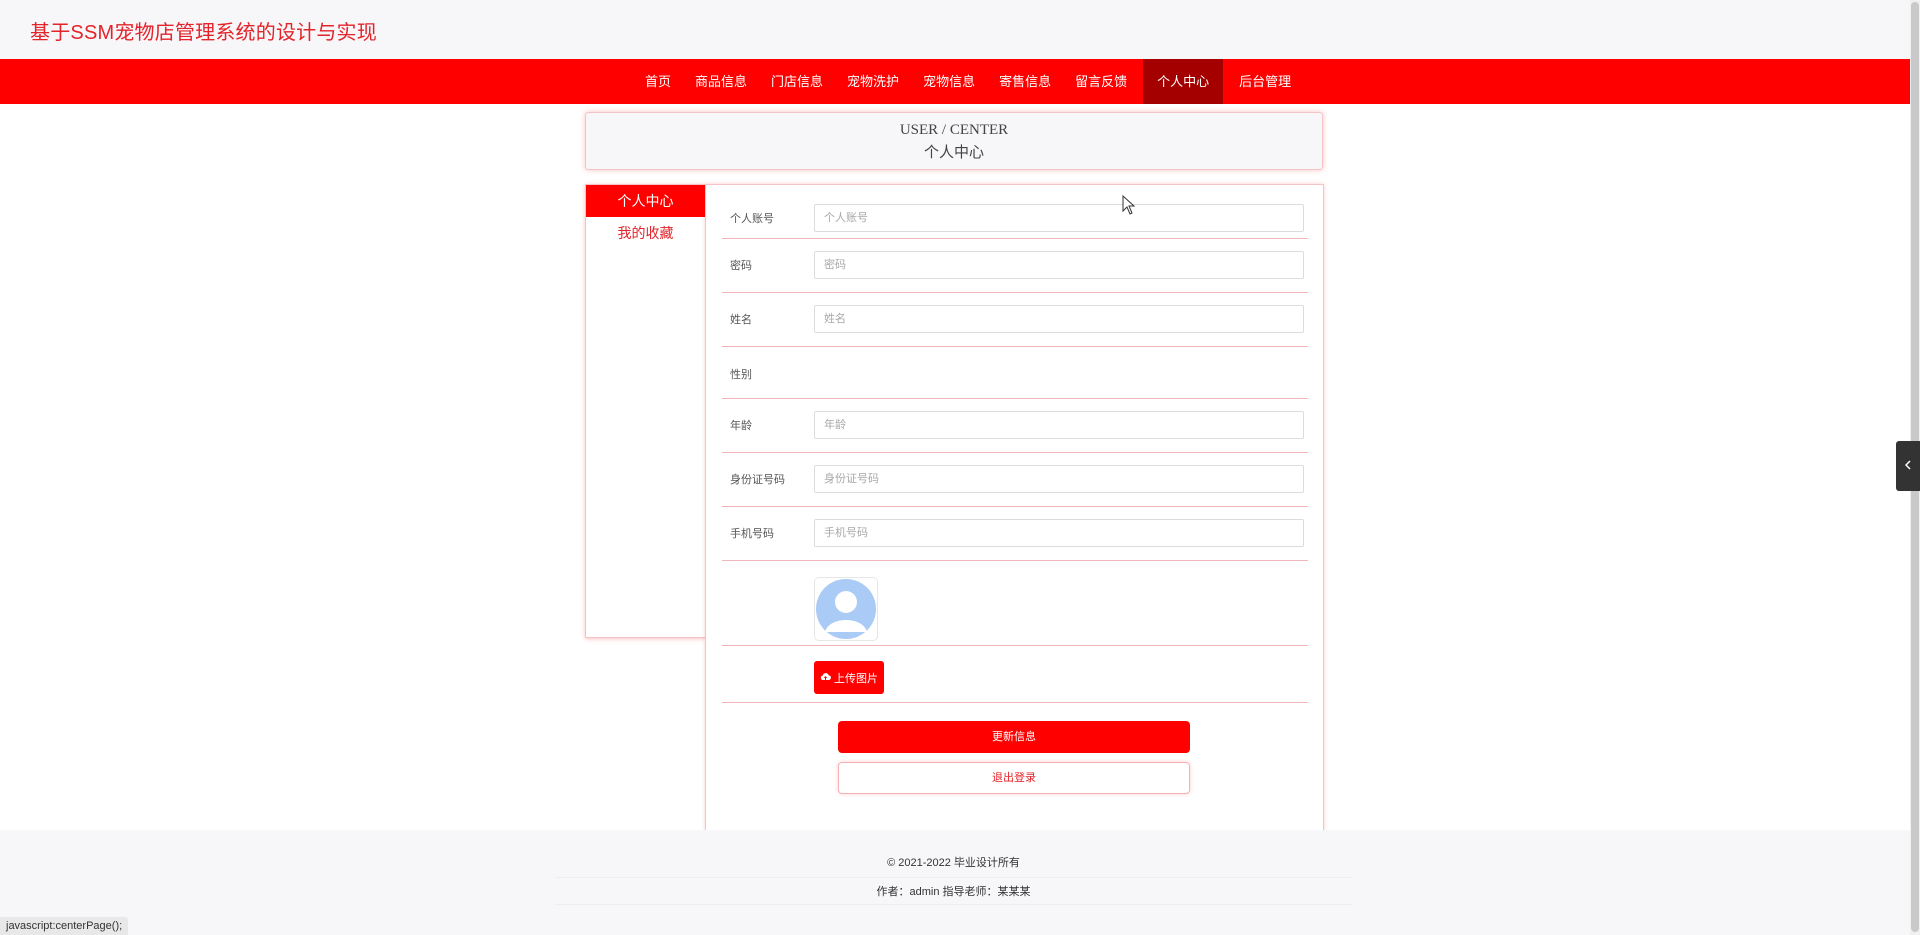 The width and height of the screenshot is (1920, 935). Describe the element at coordinates (1265, 81) in the screenshot. I see `nav-item-admin: 后台管理` at that location.